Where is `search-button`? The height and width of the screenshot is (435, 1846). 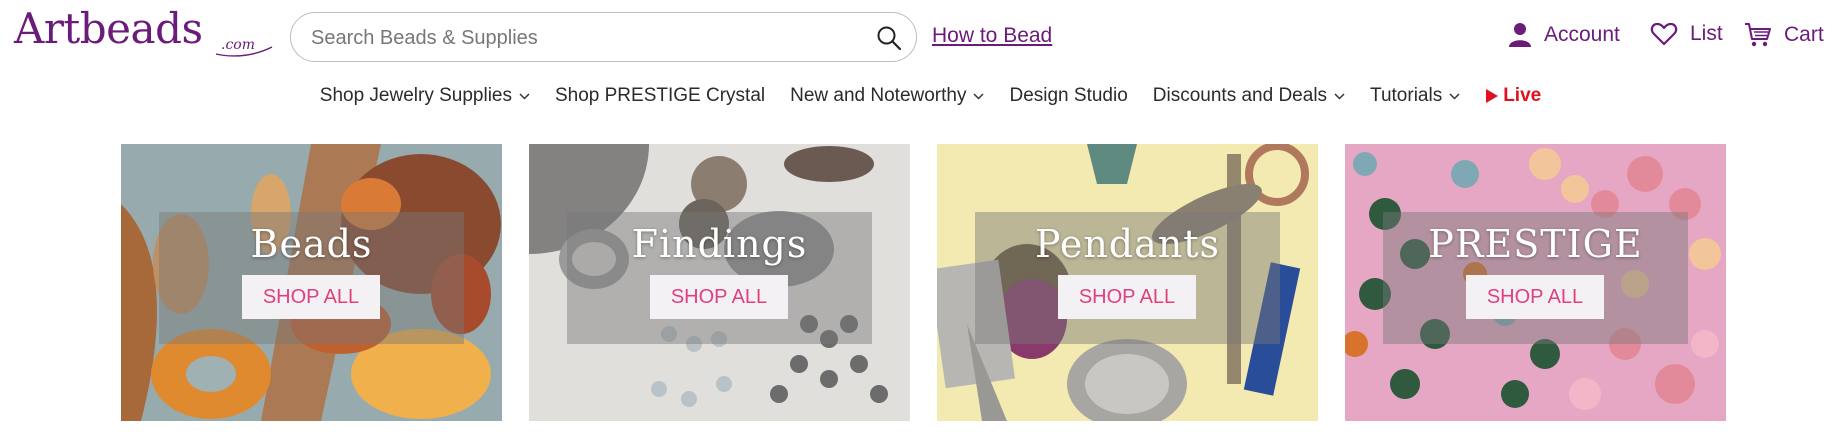 search-button is located at coordinates (889, 38).